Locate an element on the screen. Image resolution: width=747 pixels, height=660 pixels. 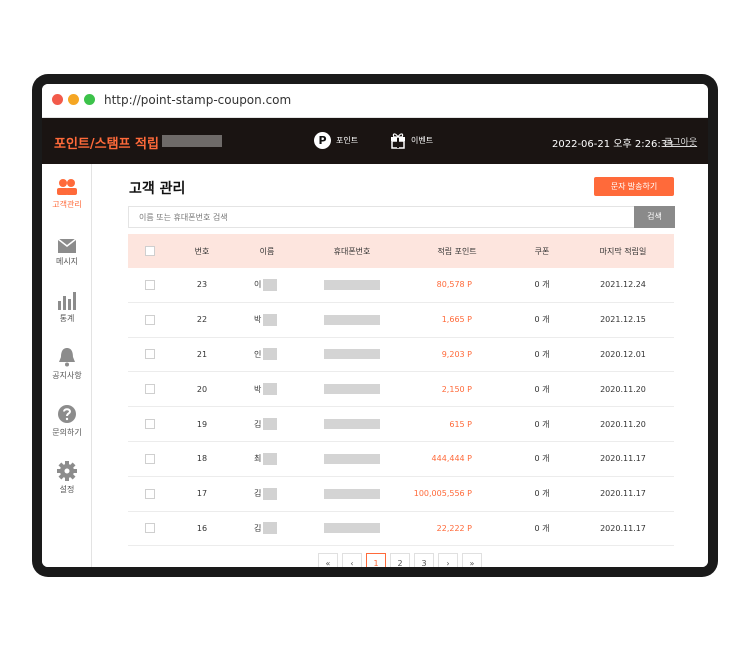
page-button-2: 2 is located at coordinates (400, 560).